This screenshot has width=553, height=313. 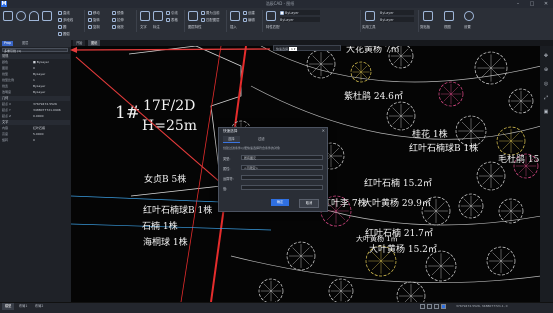 What do you see at coordinates (309, 203) in the screenshot?
I see `cancel-button: 取消` at bounding box center [309, 203].